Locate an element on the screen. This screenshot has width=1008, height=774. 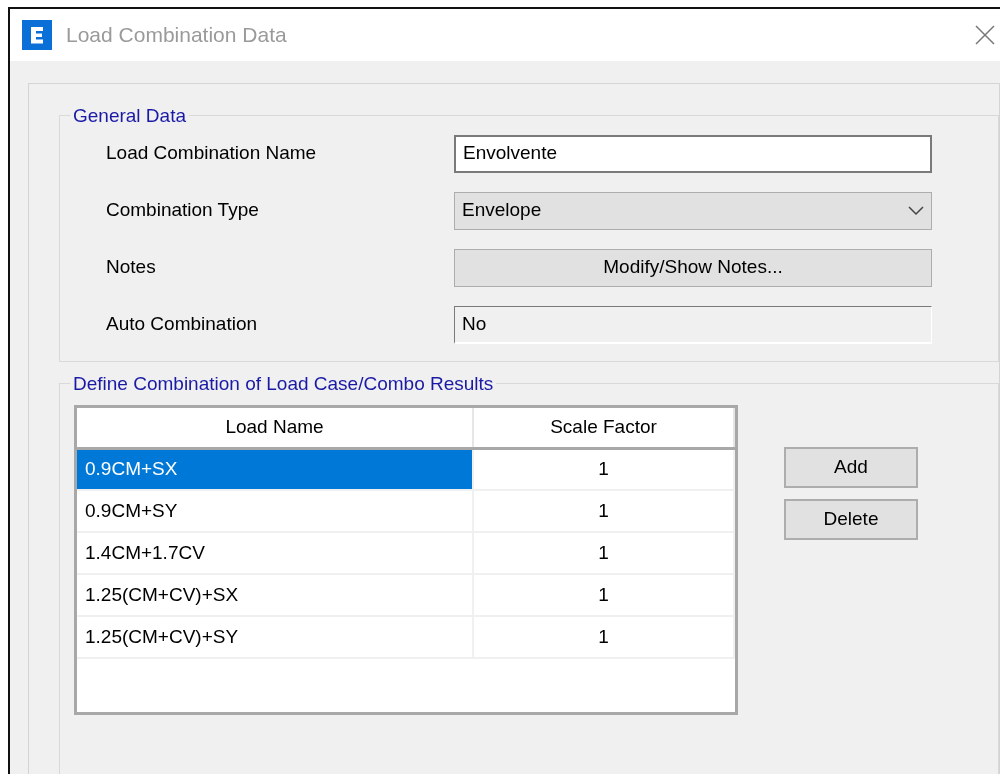
delete-button: Delete is located at coordinates (851, 519).